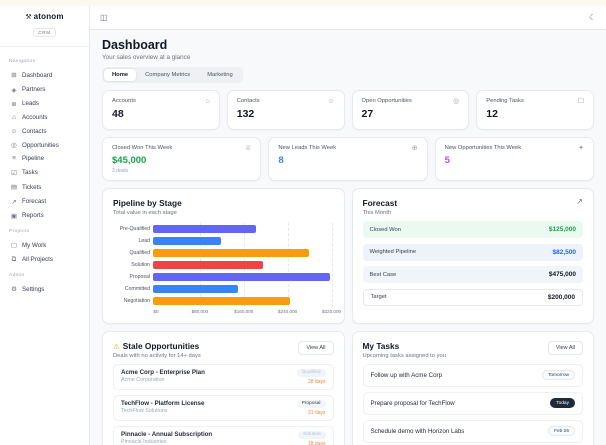  What do you see at coordinates (14, 104) in the screenshot?
I see `leads-user-plus-icon: ⊕` at bounding box center [14, 104].